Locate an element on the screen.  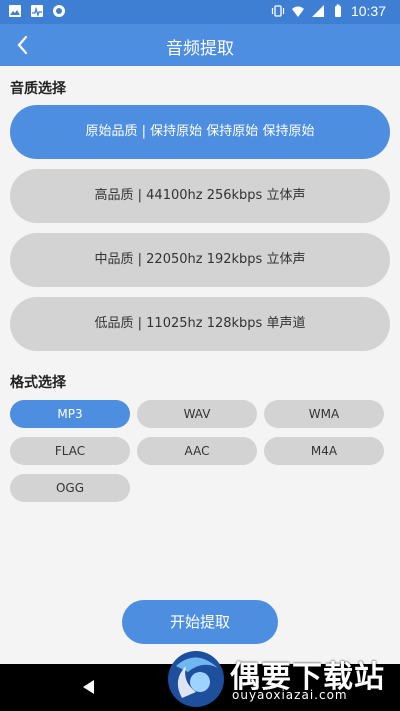
signal-icon is located at coordinates (317, 11).